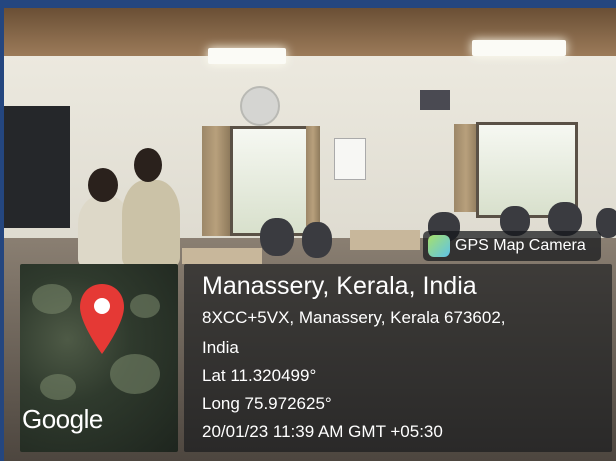  What do you see at coordinates (260, 106) in the screenshot?
I see `wall-fan` at bounding box center [260, 106].